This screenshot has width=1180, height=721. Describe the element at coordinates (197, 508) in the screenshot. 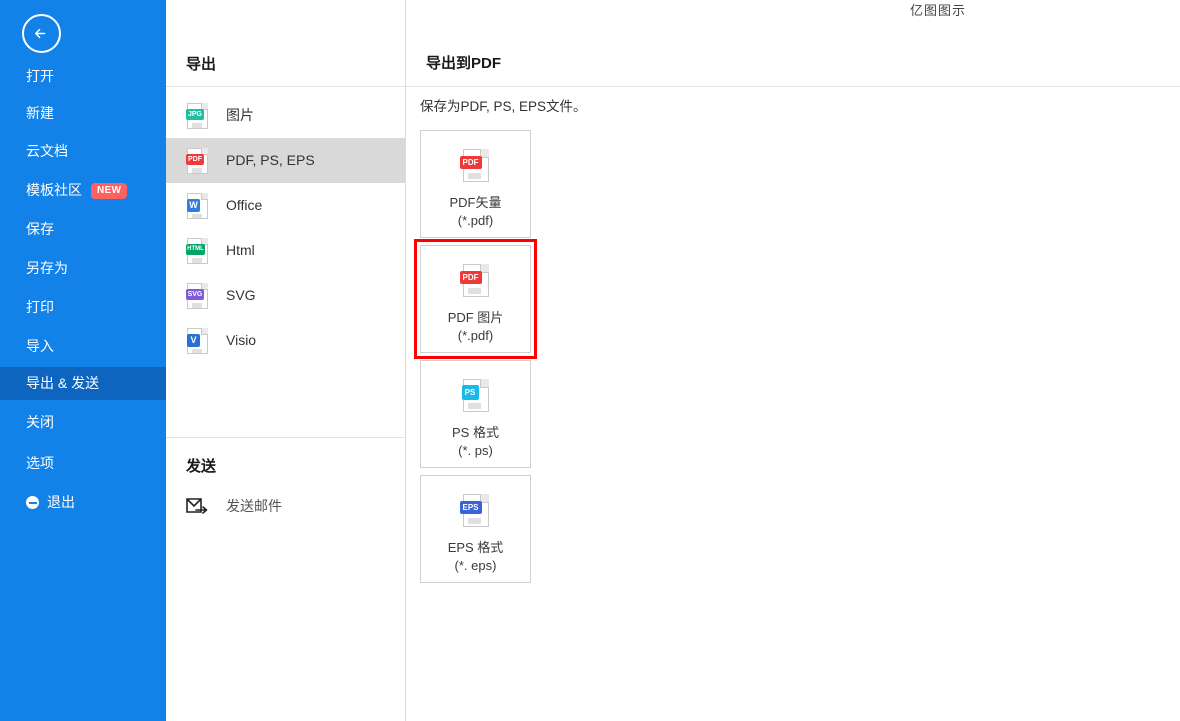

I see `mail-forward-icon` at that location.